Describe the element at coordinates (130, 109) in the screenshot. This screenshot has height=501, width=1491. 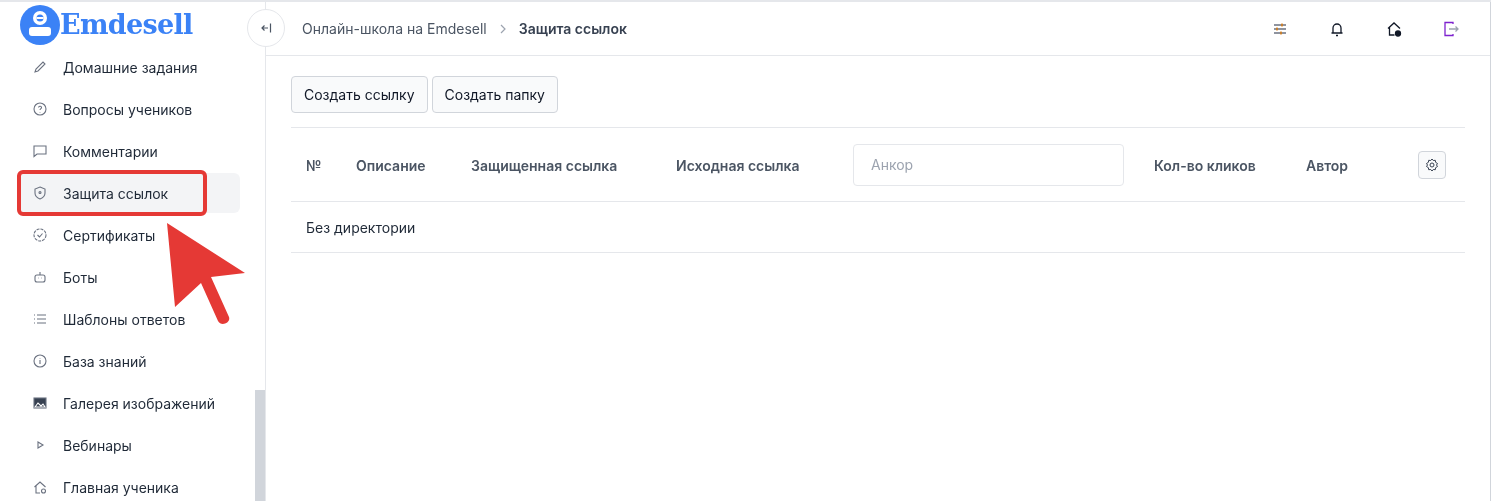
I see `sidebar-item: Вопросы учеников` at that location.